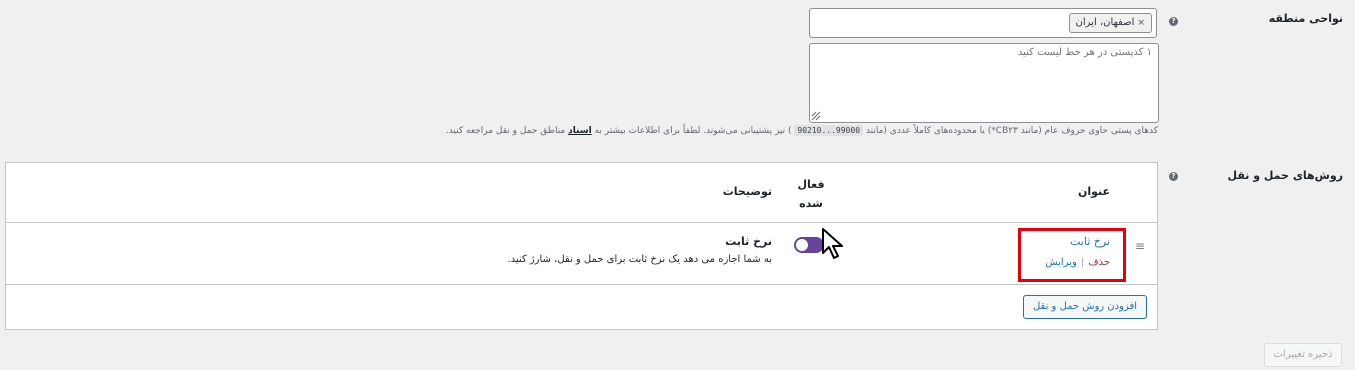  Describe the element at coordinates (1303, 355) in the screenshot. I see `save-changes-button: ذخیره تغییرات` at that location.